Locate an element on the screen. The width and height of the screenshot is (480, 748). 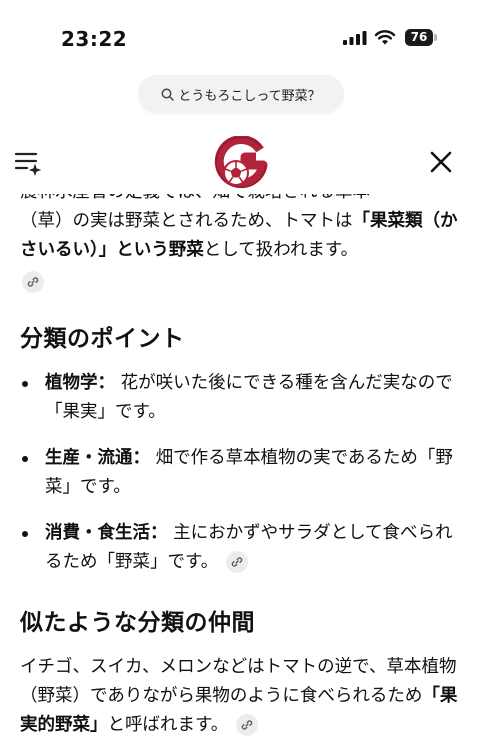
outro-text-2: と呼ばれます。 is located at coordinates (168, 725).